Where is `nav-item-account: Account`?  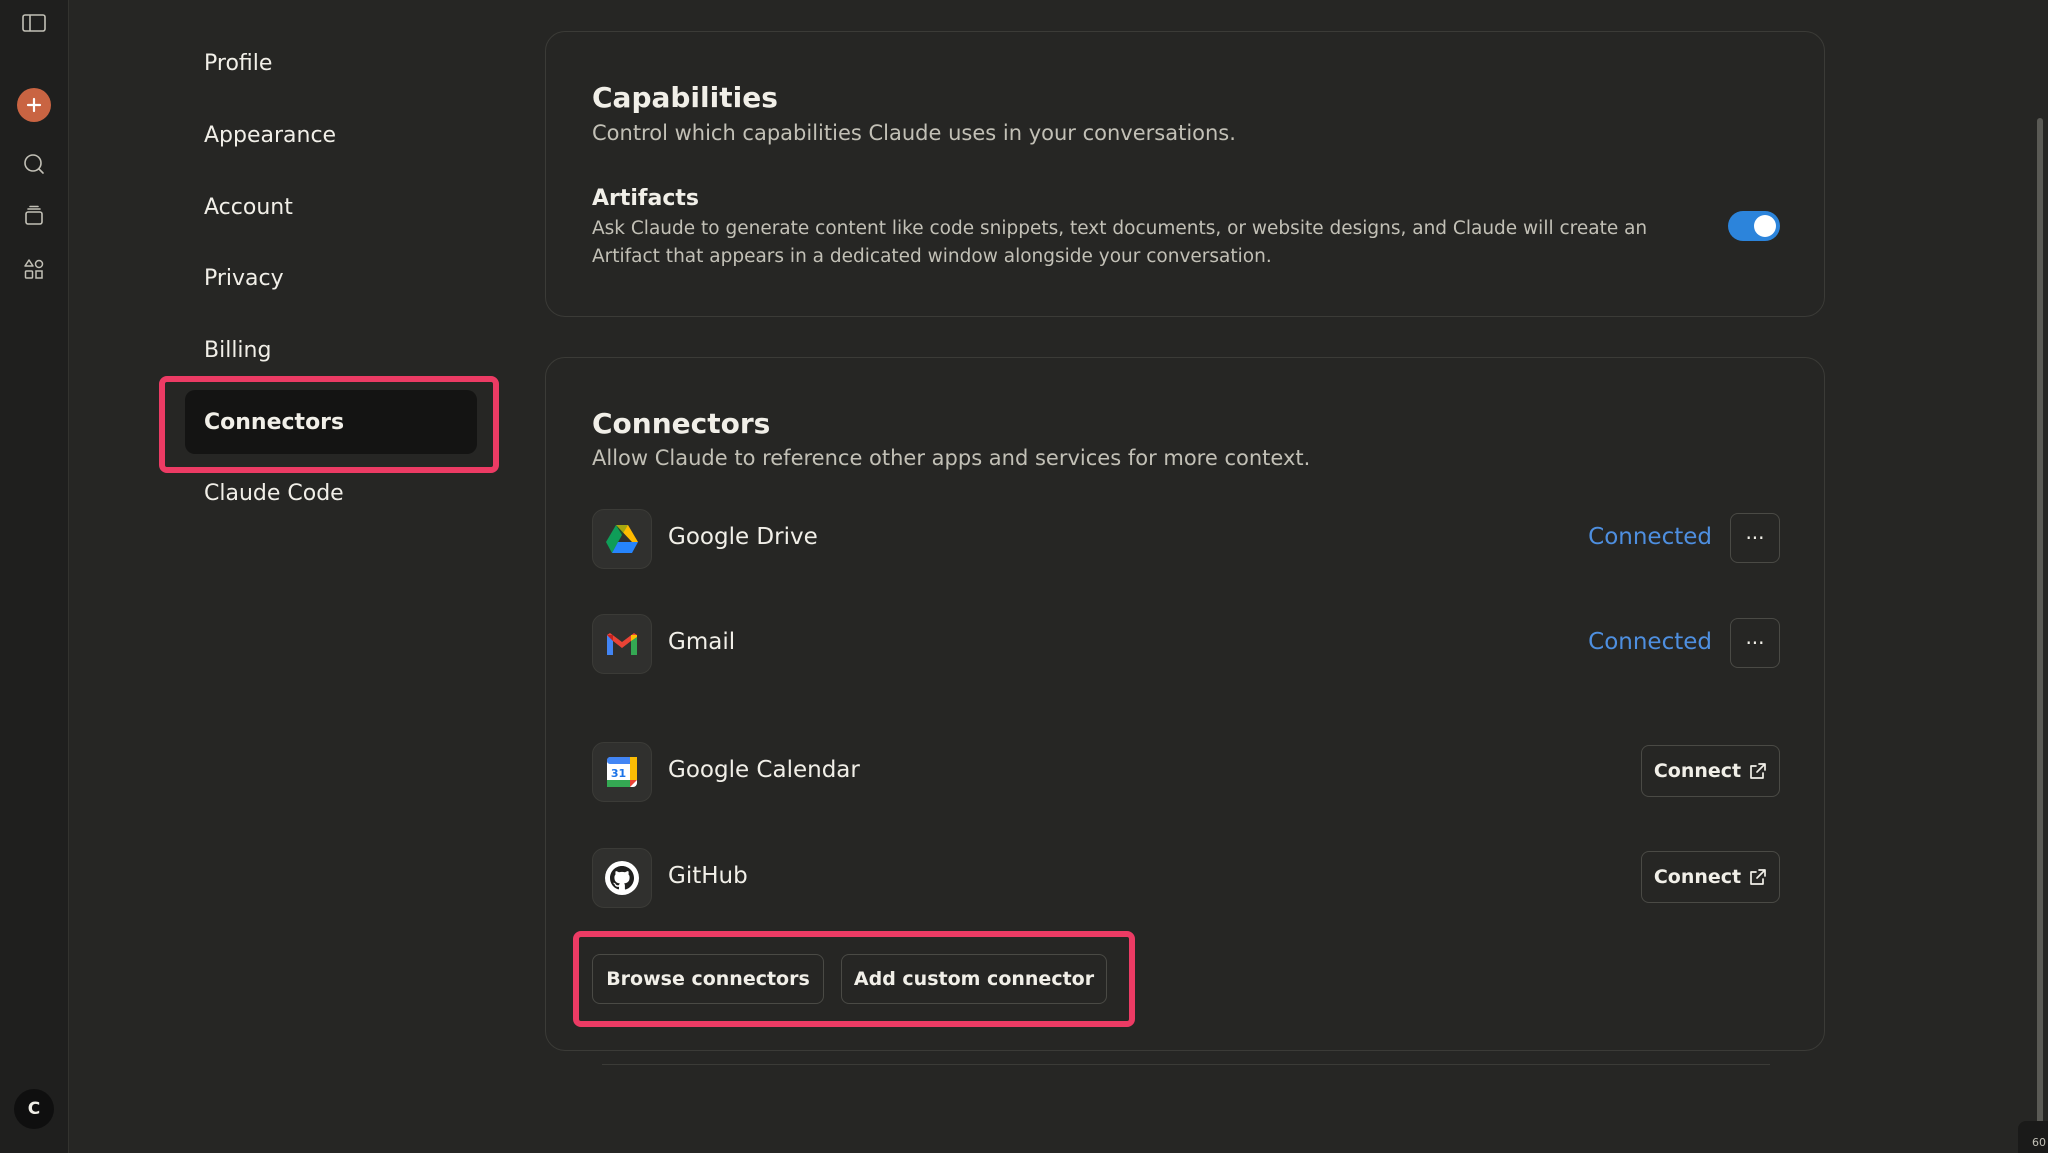 nav-item-account: Account is located at coordinates (330, 207).